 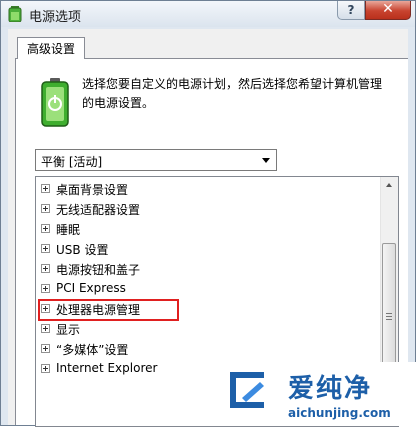 What do you see at coordinates (68, 330) in the screenshot?
I see `tree-item-label: 显示` at bounding box center [68, 330].